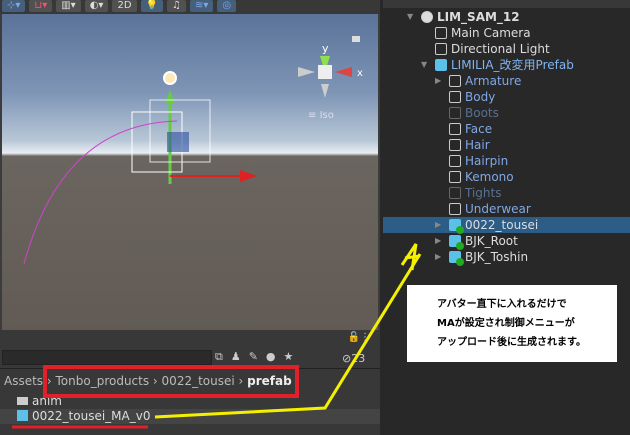  What do you see at coordinates (487, 161) in the screenshot?
I see `hierarchy-item-label: Hairpin` at bounding box center [487, 161].